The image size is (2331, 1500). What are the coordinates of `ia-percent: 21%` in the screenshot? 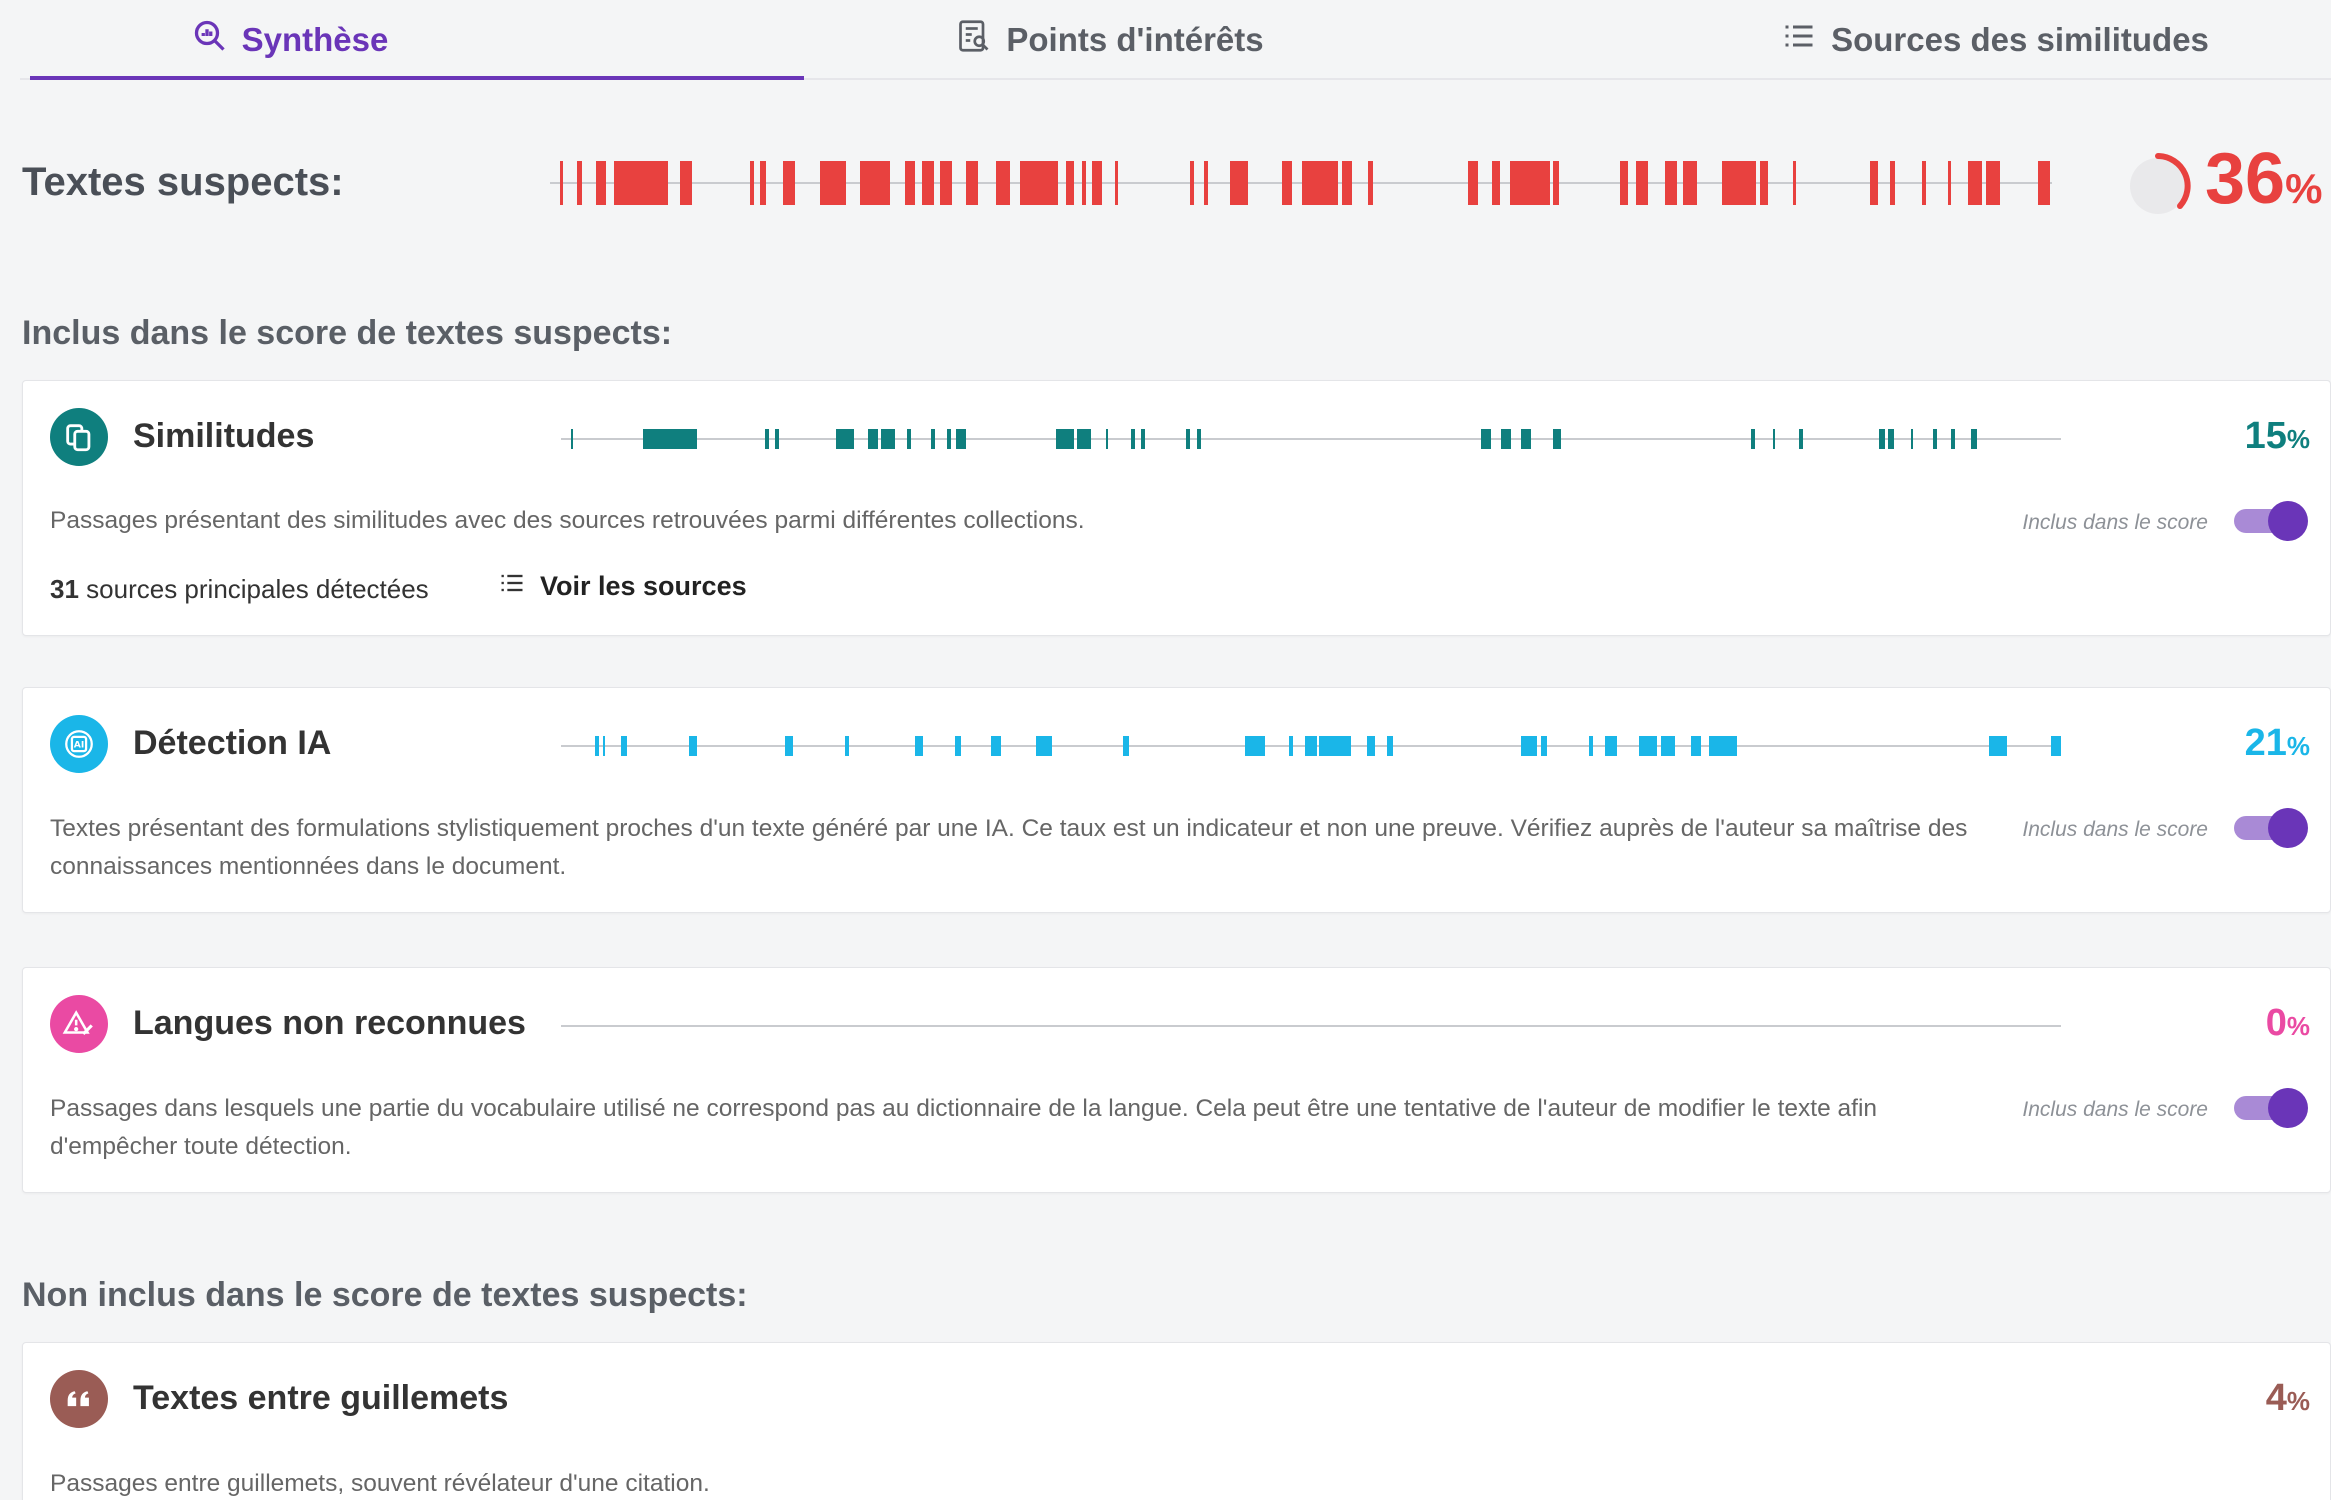 It's located at (2277, 743).